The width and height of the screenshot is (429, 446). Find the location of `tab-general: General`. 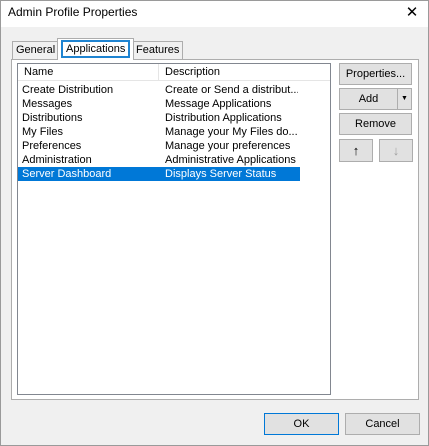

tab-general: General is located at coordinates (36, 50).